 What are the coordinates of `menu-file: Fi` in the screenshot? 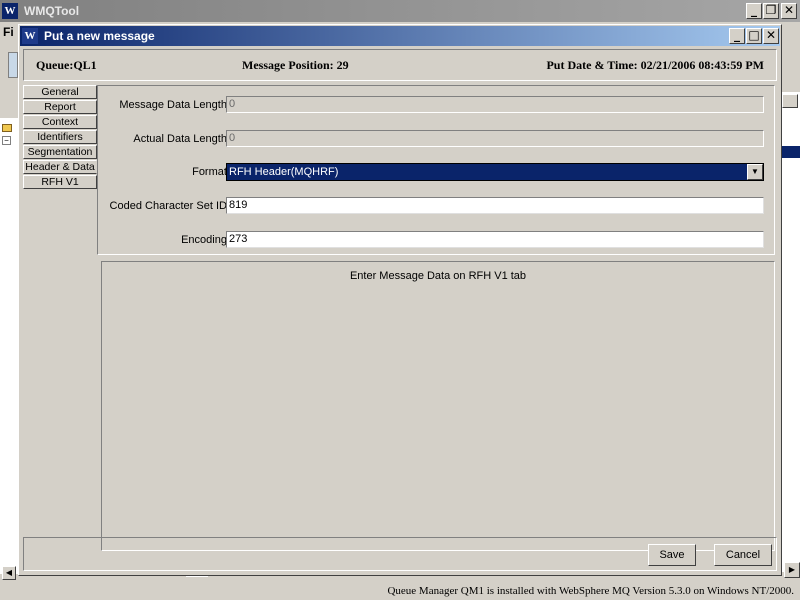 It's located at (8, 32).